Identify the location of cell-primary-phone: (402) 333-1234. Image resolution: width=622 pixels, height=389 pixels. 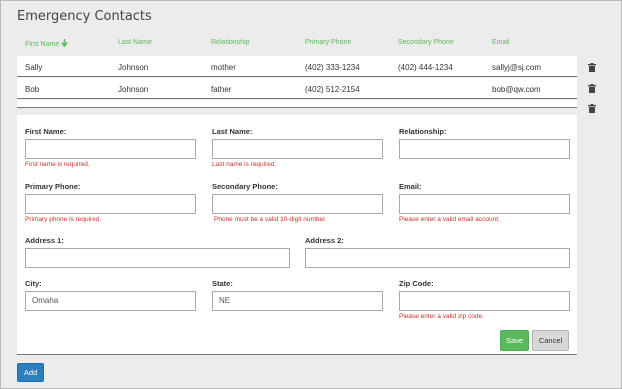
(332, 67).